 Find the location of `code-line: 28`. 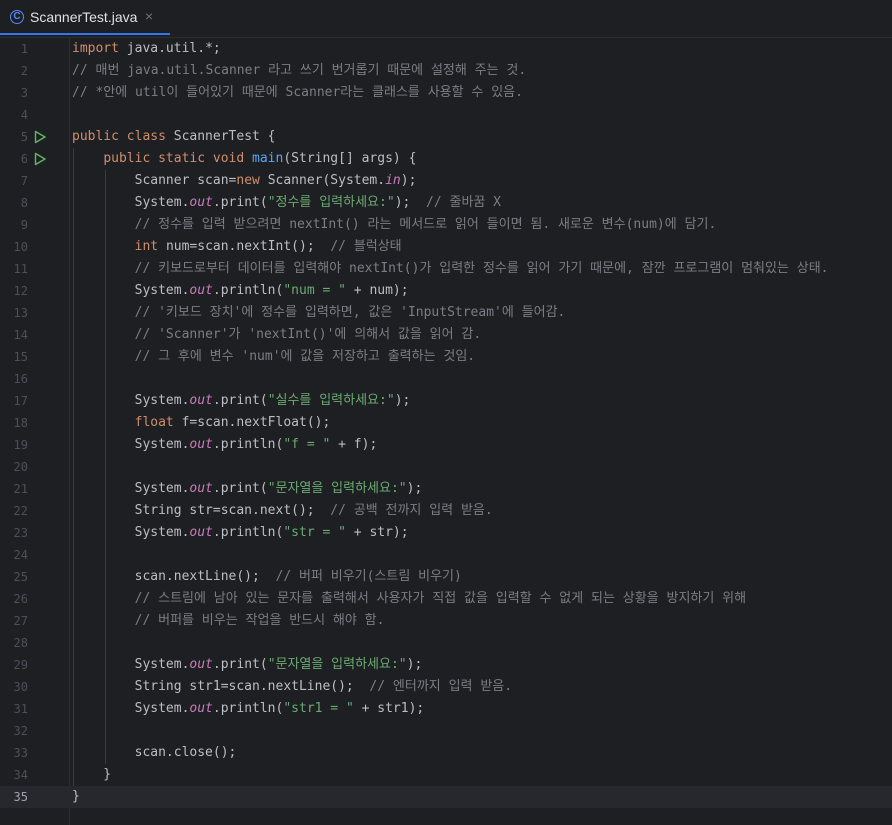

code-line: 28 is located at coordinates (446, 643).